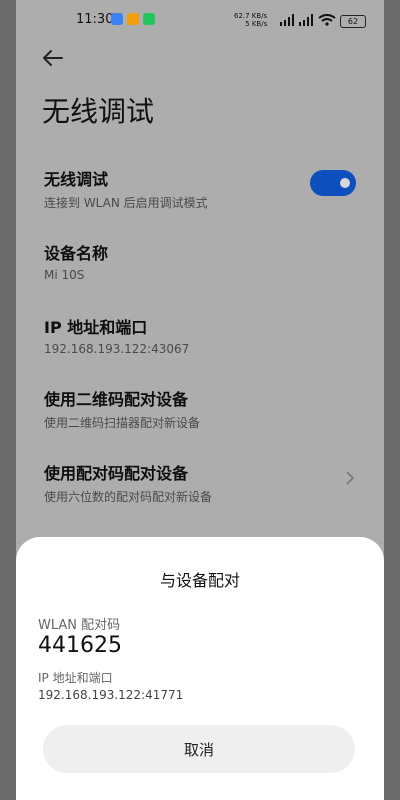  Describe the element at coordinates (116, 473) in the screenshot. I see `code-pair-title: 使用配对码配对设备` at that location.